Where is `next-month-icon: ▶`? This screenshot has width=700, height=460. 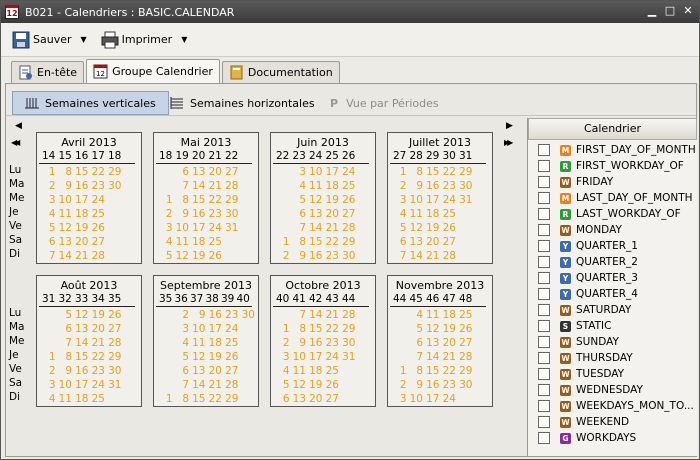 next-month-icon: ▶ is located at coordinates (509, 126).